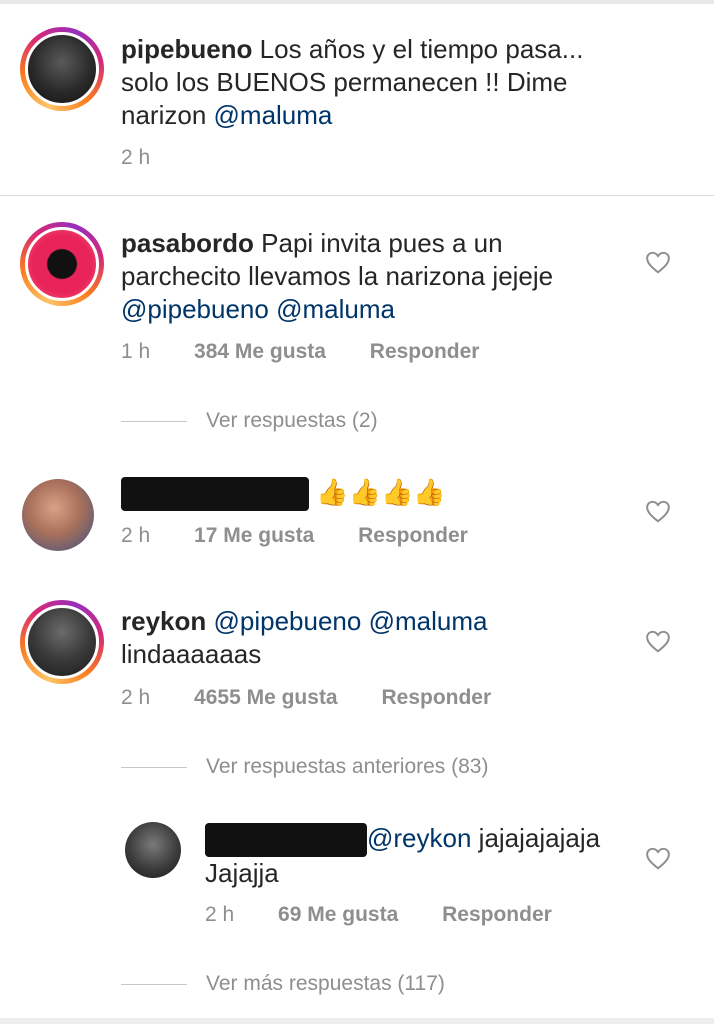  I want to click on comment-text-line3: narizon, so click(164, 115).